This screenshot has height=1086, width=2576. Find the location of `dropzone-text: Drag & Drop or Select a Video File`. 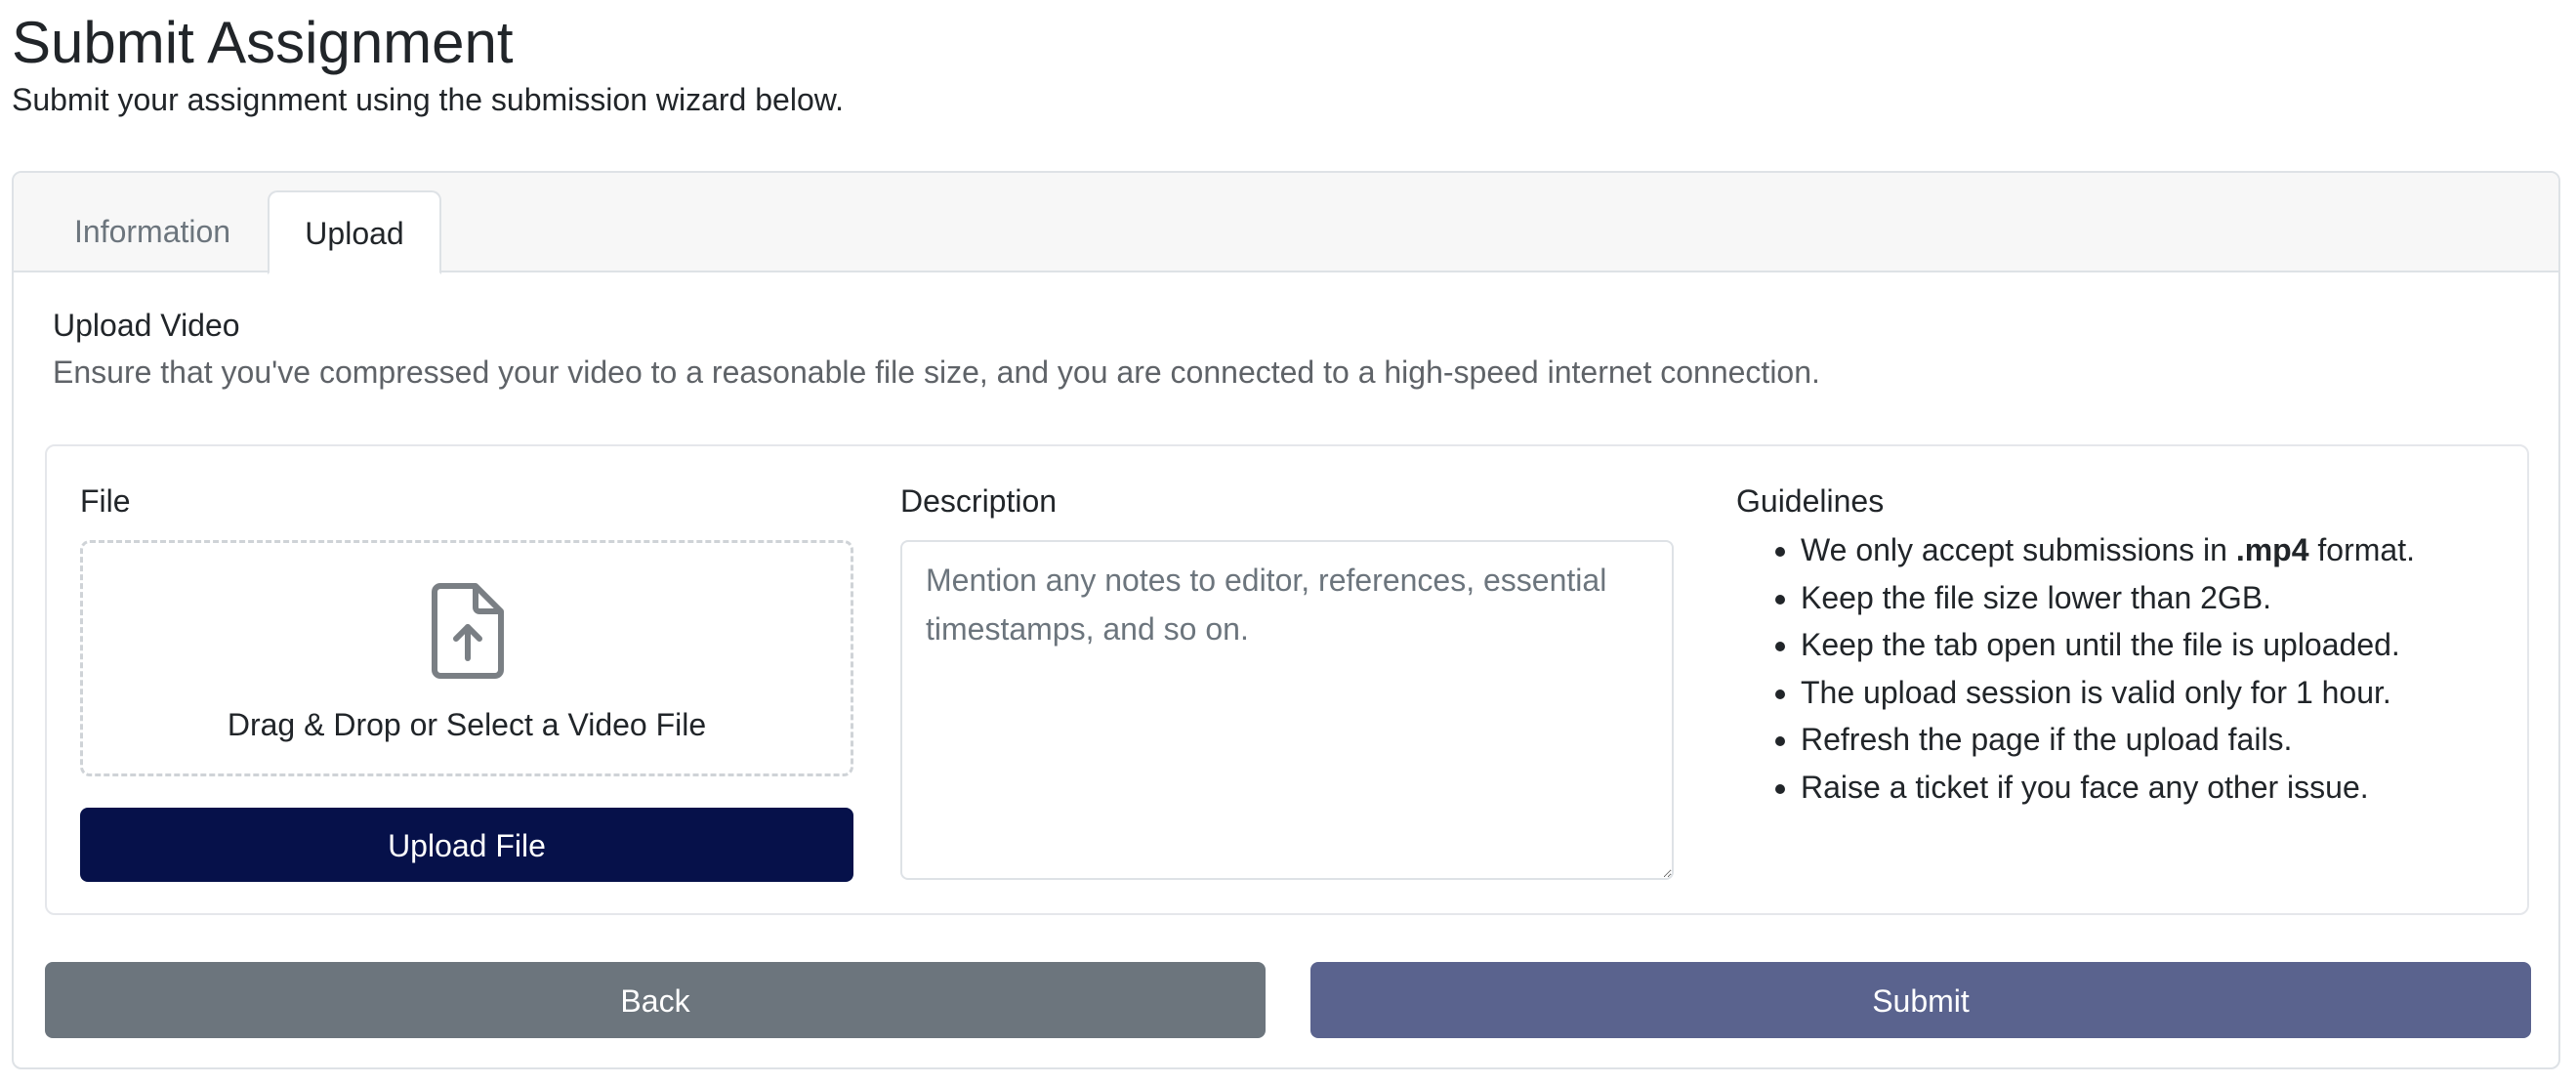

dropzone-text: Drag & Drop or Select a Video File is located at coordinates (467, 724).